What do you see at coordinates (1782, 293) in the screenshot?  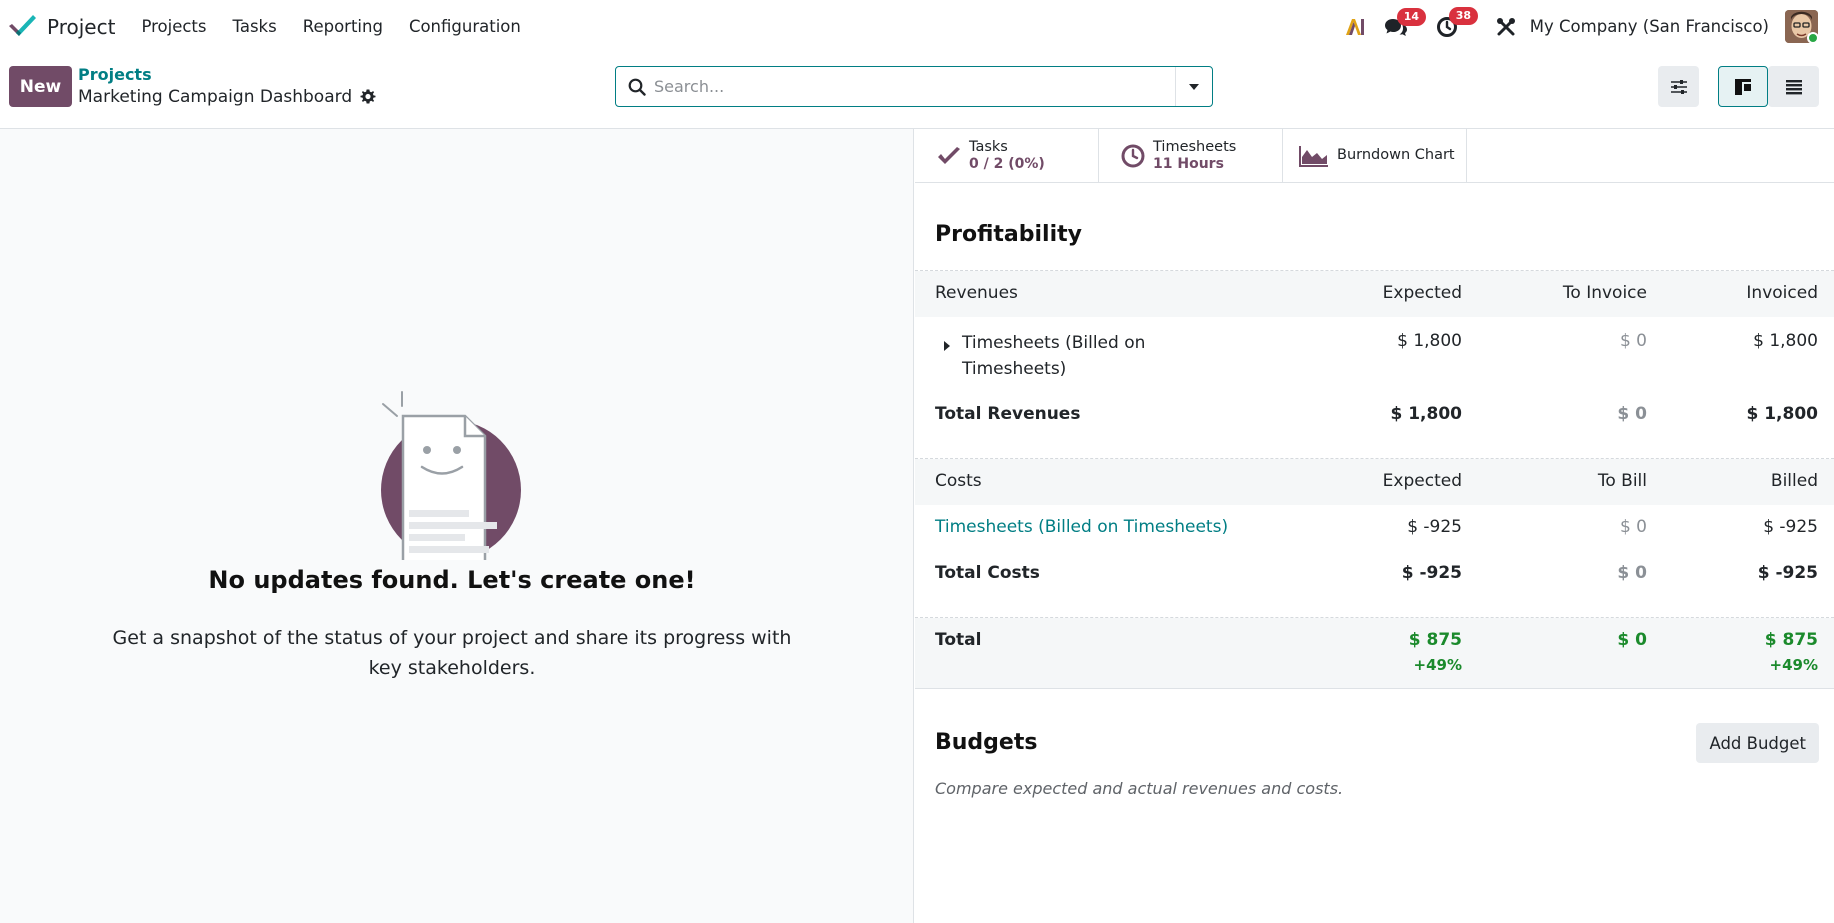 I see `invoiced-header: Invoiced` at bounding box center [1782, 293].